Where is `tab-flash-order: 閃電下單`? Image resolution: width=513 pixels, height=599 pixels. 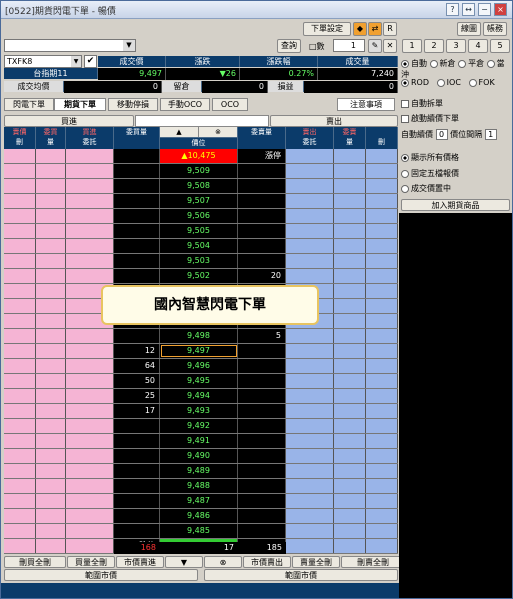
tab-flash-order: 閃電下單 is located at coordinates (29, 104).